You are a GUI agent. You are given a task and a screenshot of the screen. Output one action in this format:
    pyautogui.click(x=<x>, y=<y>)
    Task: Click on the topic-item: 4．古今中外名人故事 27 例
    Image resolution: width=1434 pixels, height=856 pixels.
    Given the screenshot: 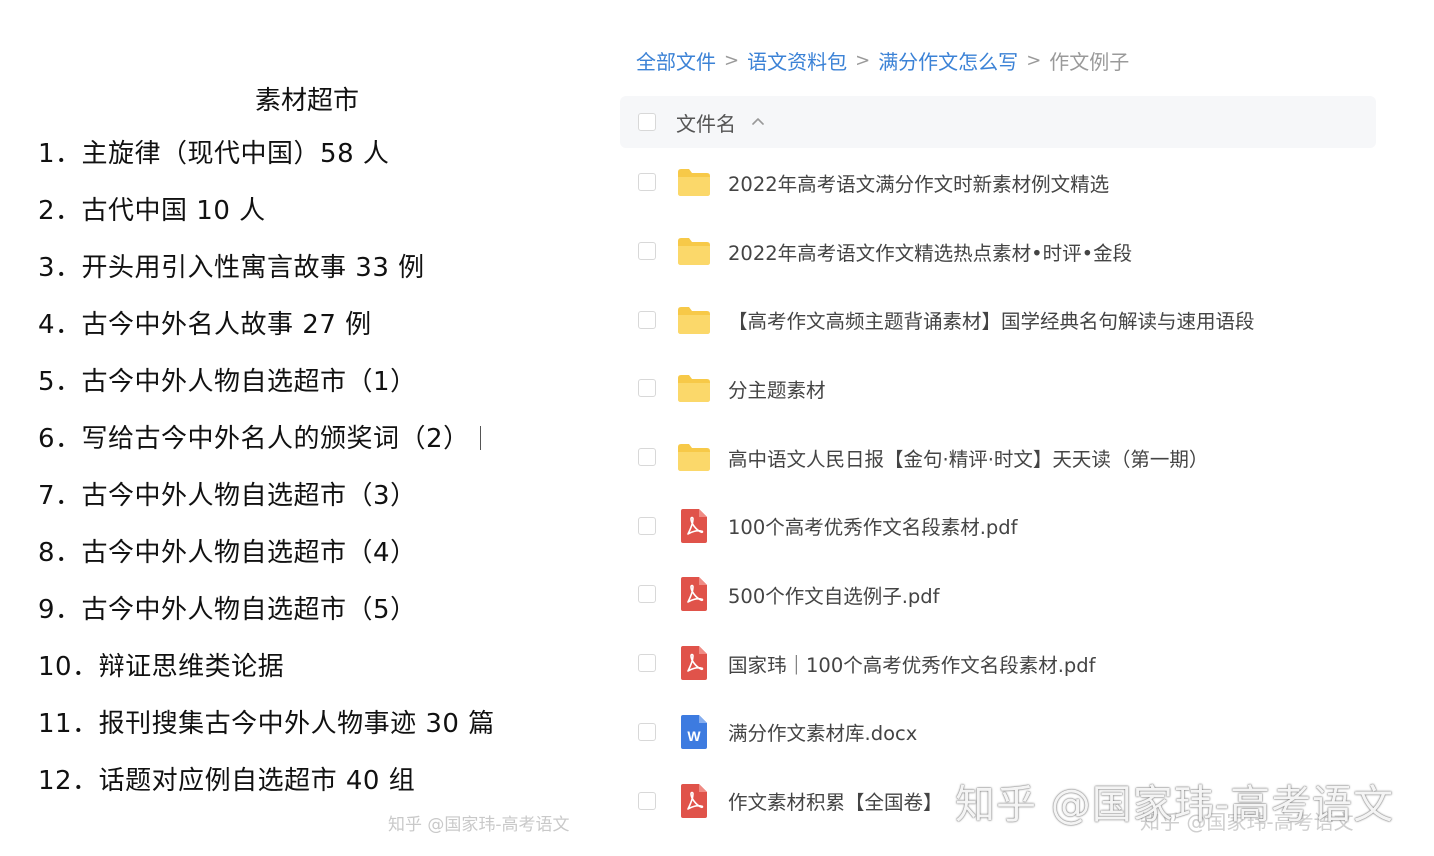 What is the action you would take?
    pyautogui.click(x=205, y=325)
    